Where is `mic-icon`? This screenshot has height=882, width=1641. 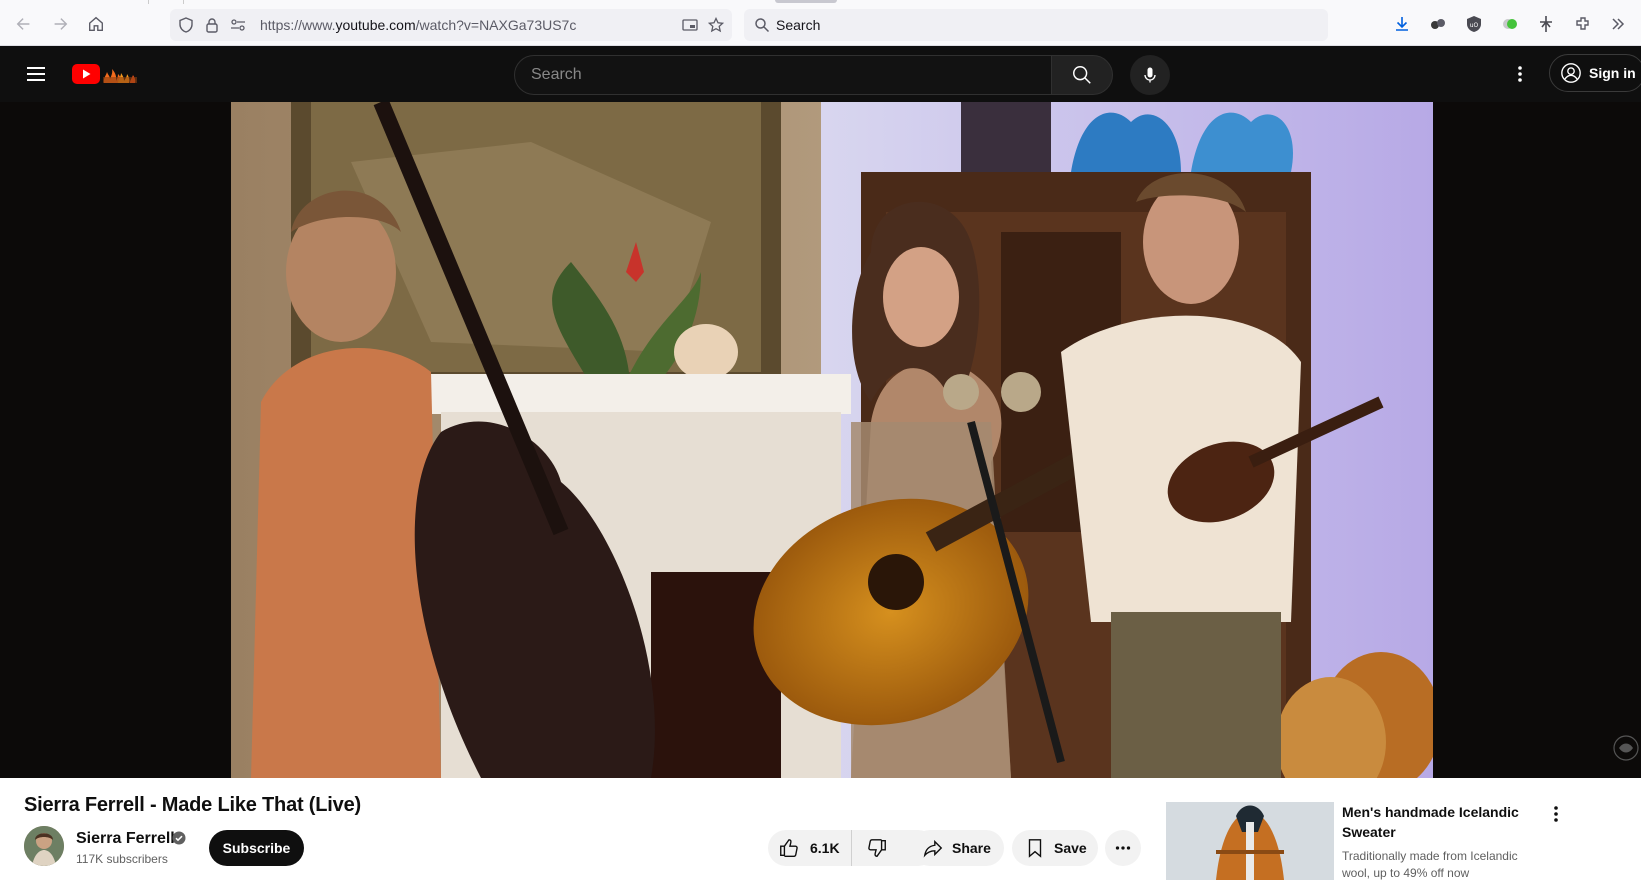
mic-icon is located at coordinates (1150, 75).